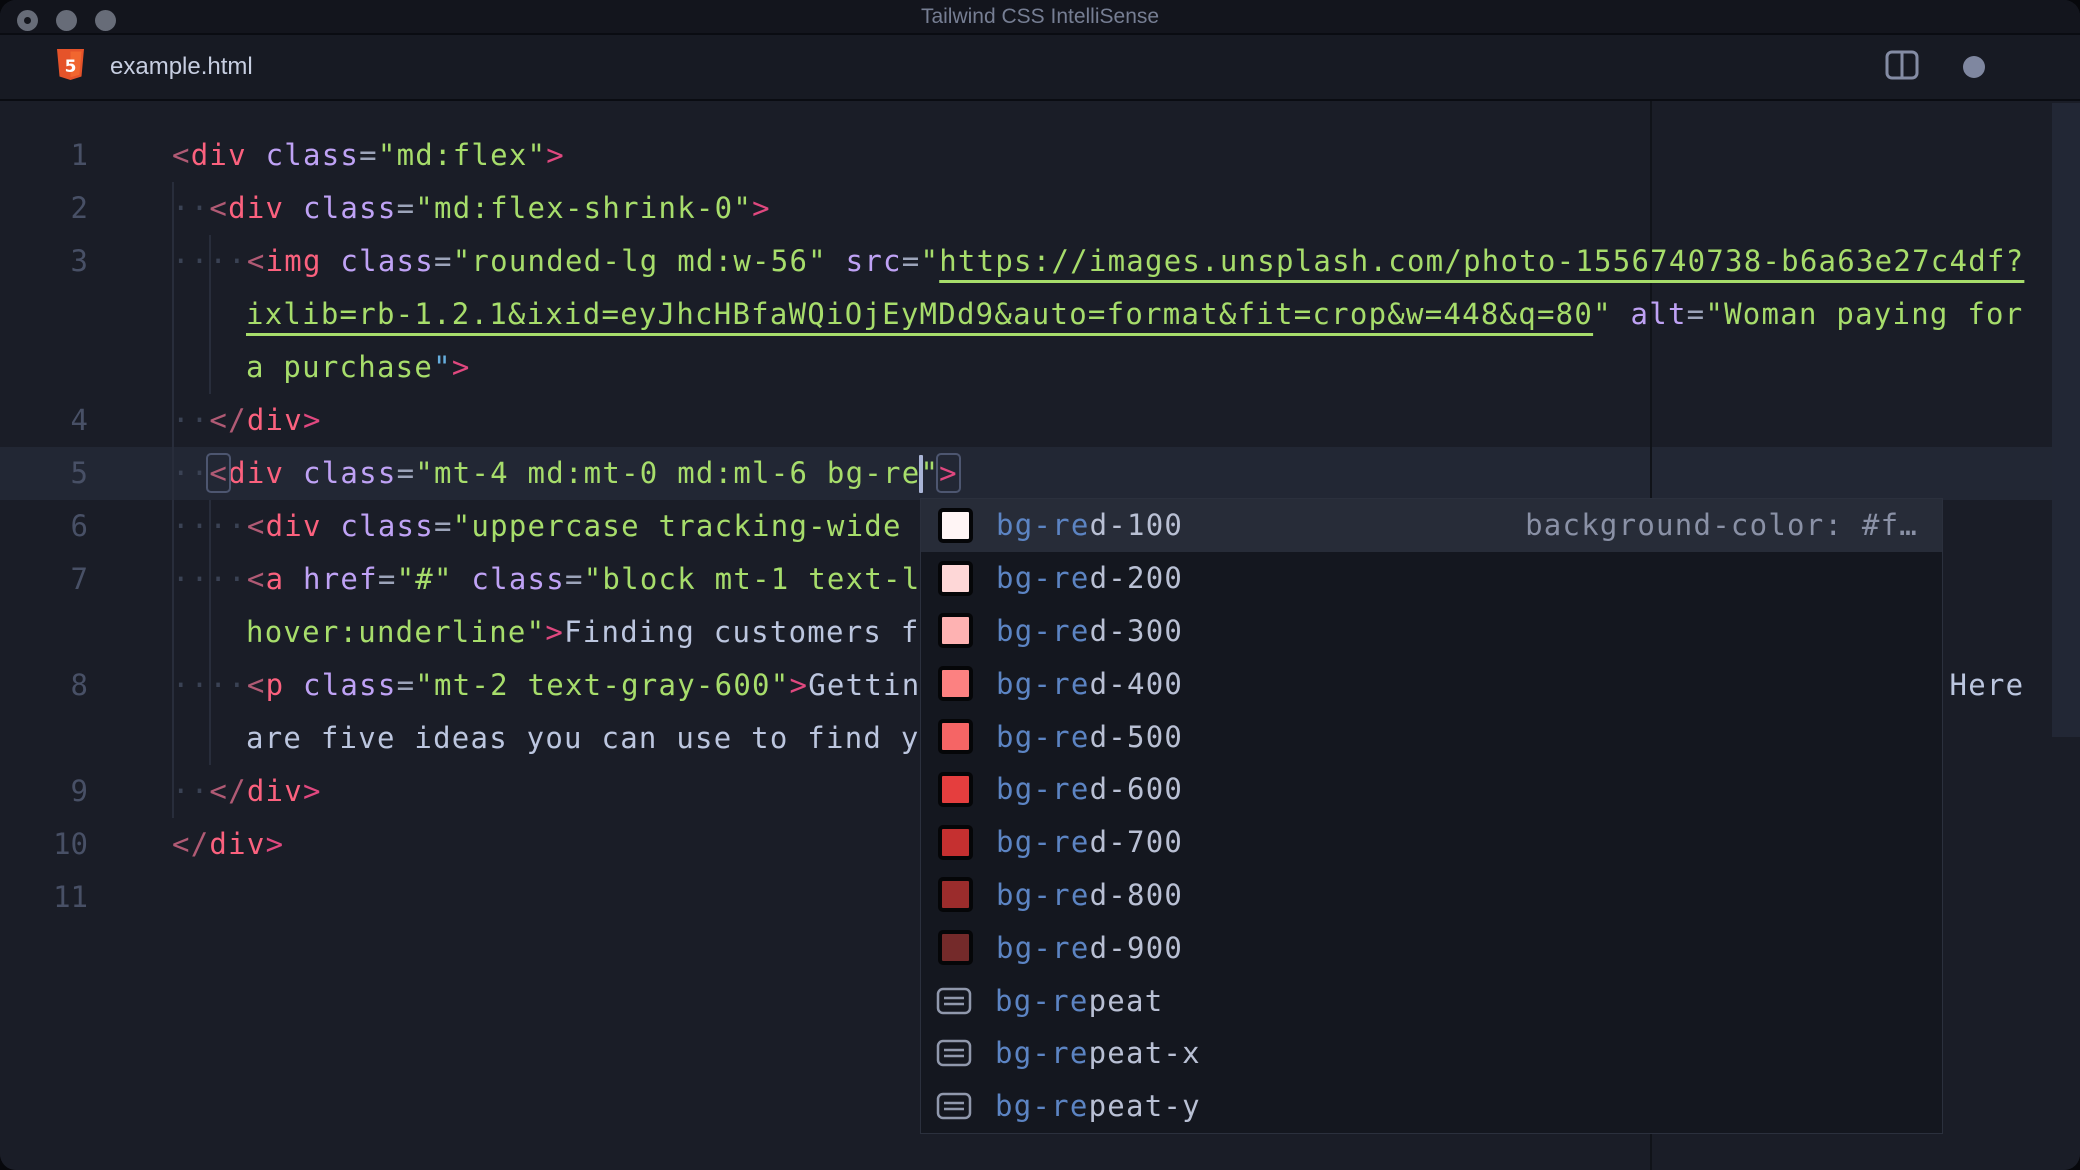 The height and width of the screenshot is (1170, 2080). What do you see at coordinates (1090, 894) in the screenshot?
I see `completion-label: bg-red-800` at bounding box center [1090, 894].